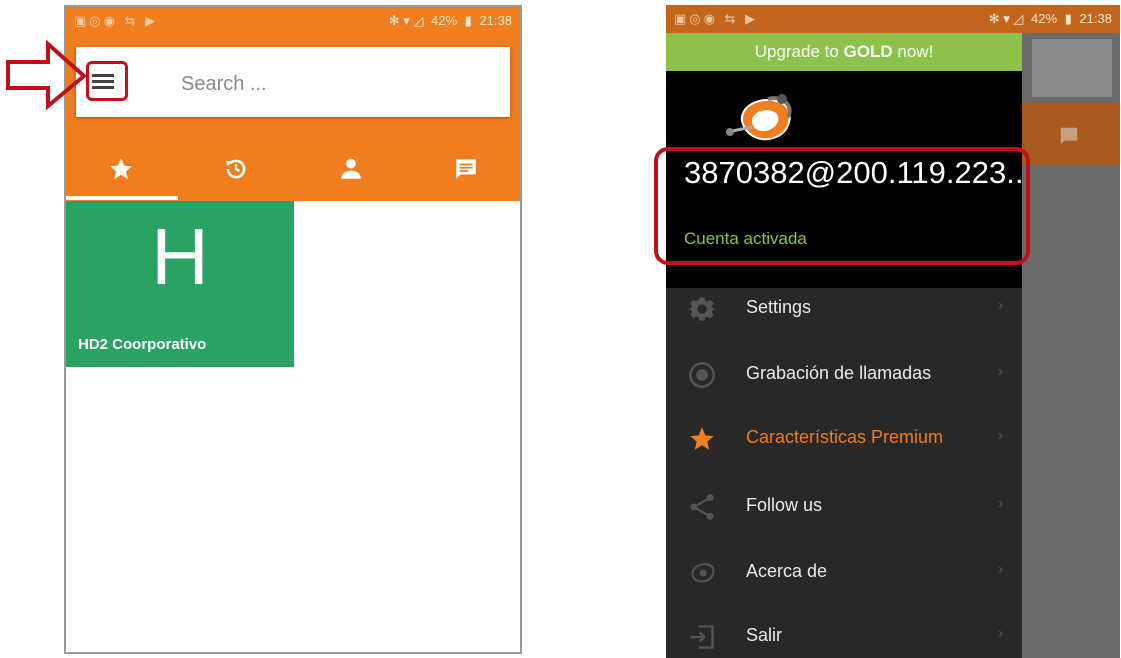 This screenshot has height=658, width=1121. I want to click on contact-name: HD2 Coorporativo, so click(142, 344).